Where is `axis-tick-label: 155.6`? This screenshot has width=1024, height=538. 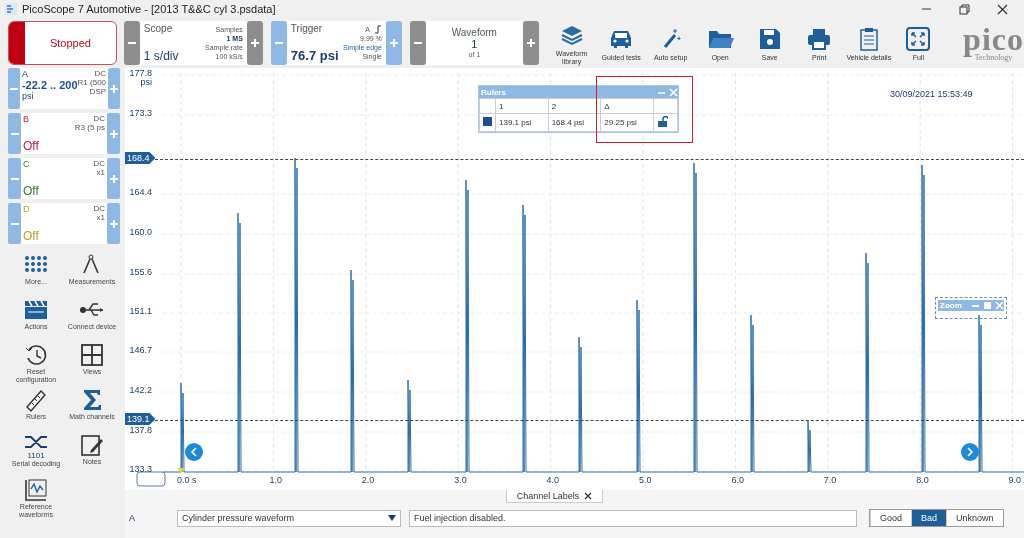
axis-tick-label: 155.6 is located at coordinates (140, 272).